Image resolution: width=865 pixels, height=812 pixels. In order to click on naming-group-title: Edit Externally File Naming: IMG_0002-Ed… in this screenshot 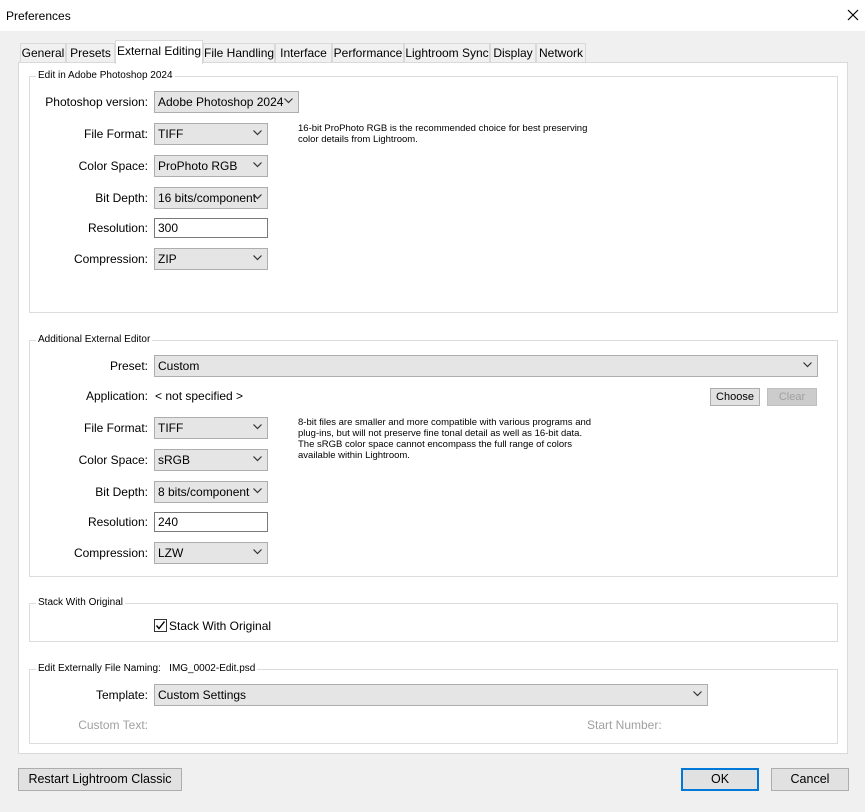, I will do `click(147, 668)`.